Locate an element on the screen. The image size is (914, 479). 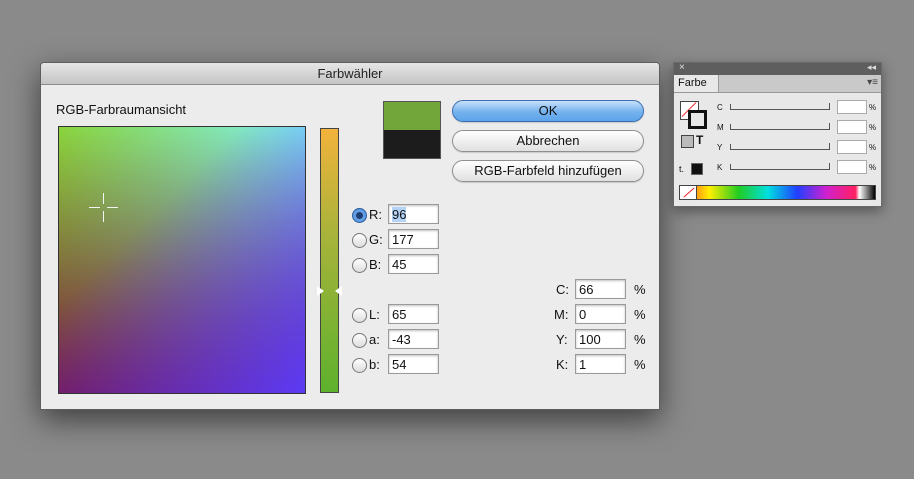
color-slider is located at coordinates (329, 260).